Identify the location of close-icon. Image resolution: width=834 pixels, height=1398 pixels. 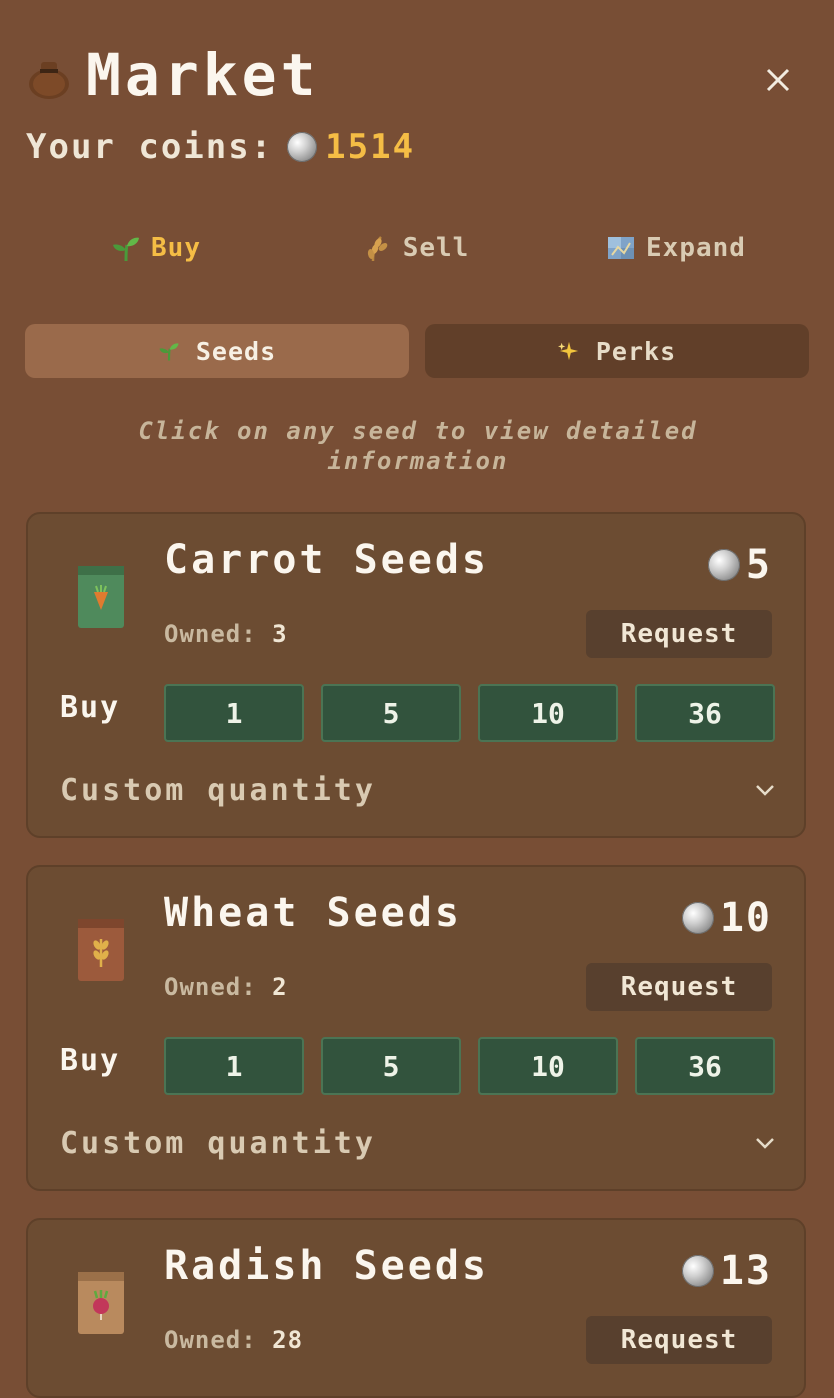
(778, 80).